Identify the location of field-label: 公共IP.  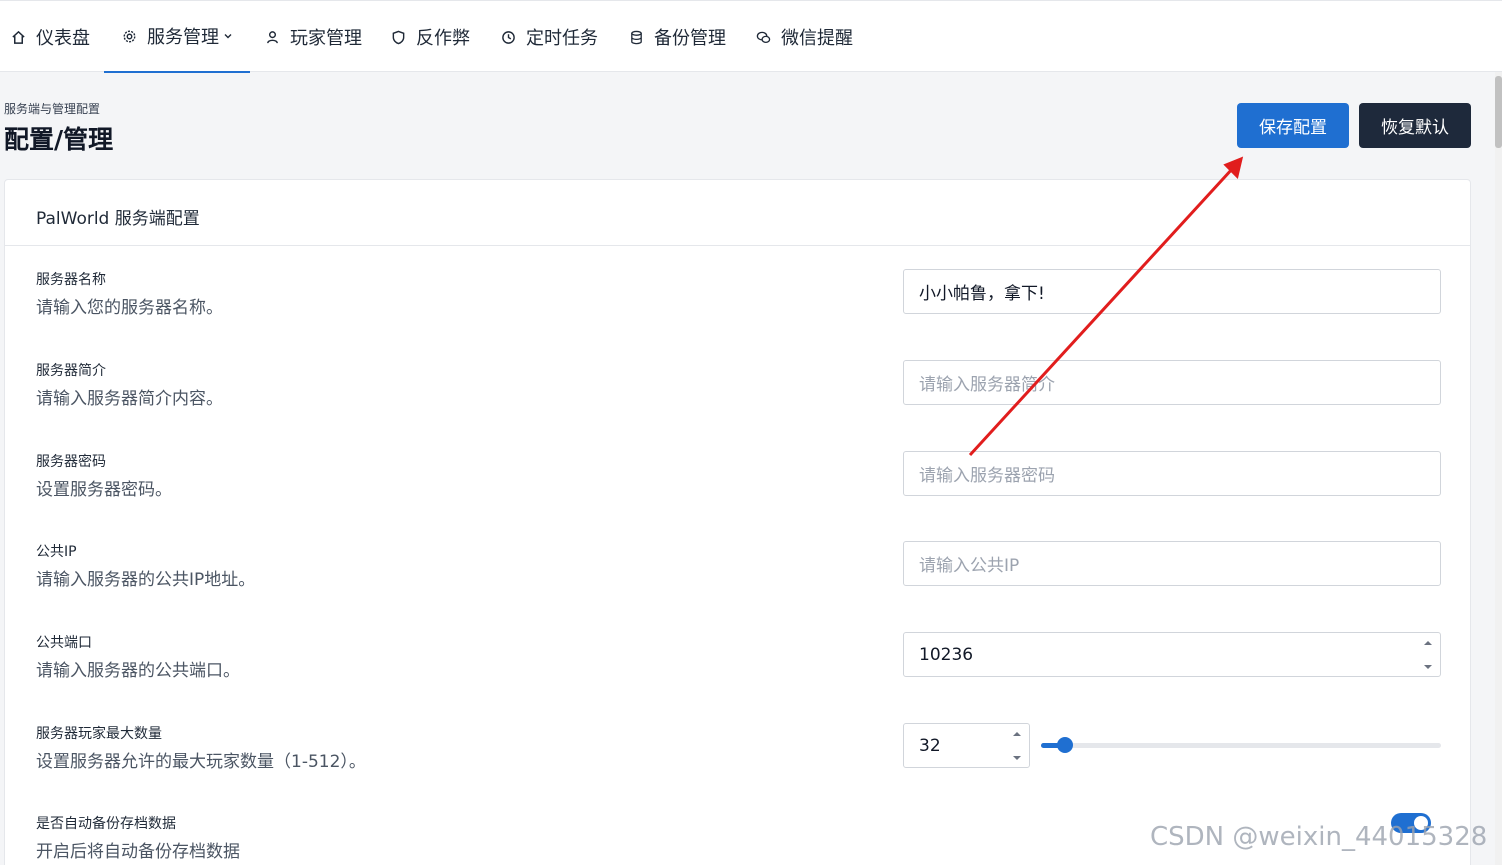
(56, 552).